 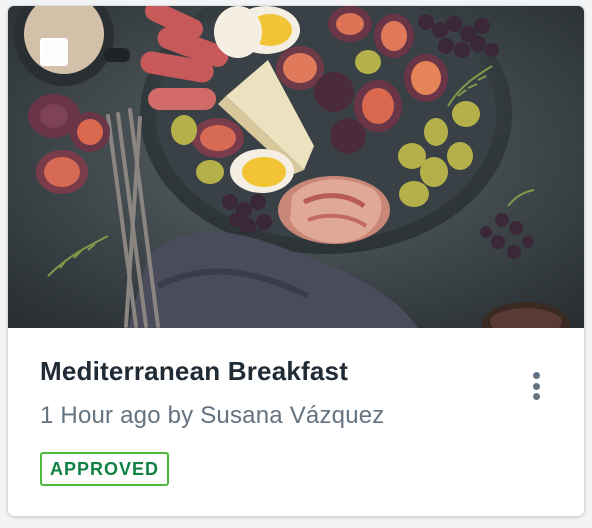 What do you see at coordinates (212, 415) in the screenshot?
I see `card-subtitle: 1 Hour ago by Susana Vázquez` at bounding box center [212, 415].